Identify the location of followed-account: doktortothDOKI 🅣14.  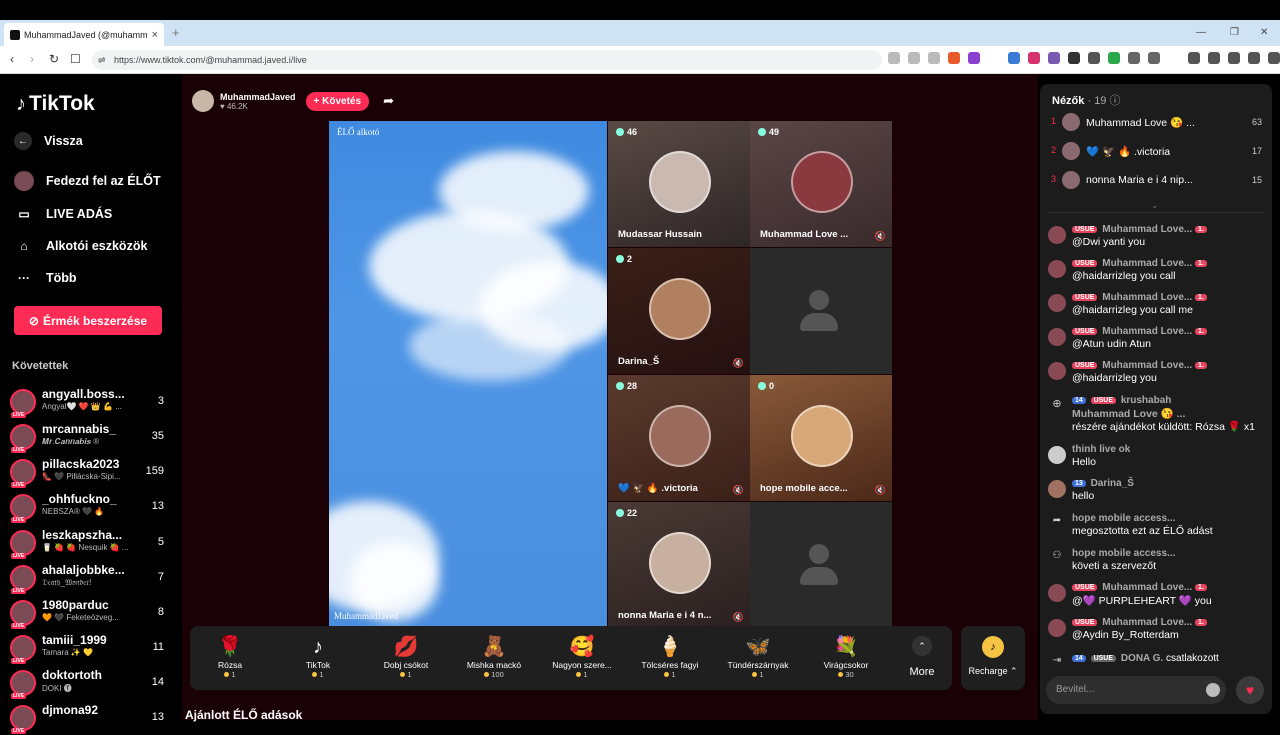
(90, 684).